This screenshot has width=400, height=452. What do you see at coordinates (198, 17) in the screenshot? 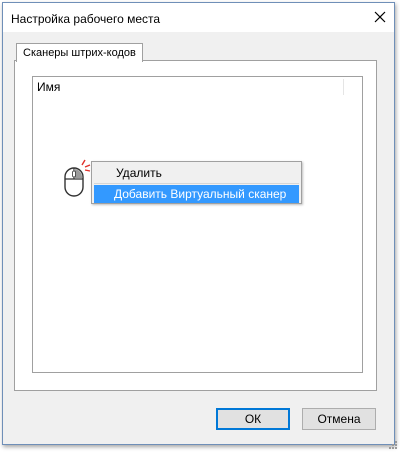
I see `title-bar: Настройка рабочего места` at bounding box center [198, 17].